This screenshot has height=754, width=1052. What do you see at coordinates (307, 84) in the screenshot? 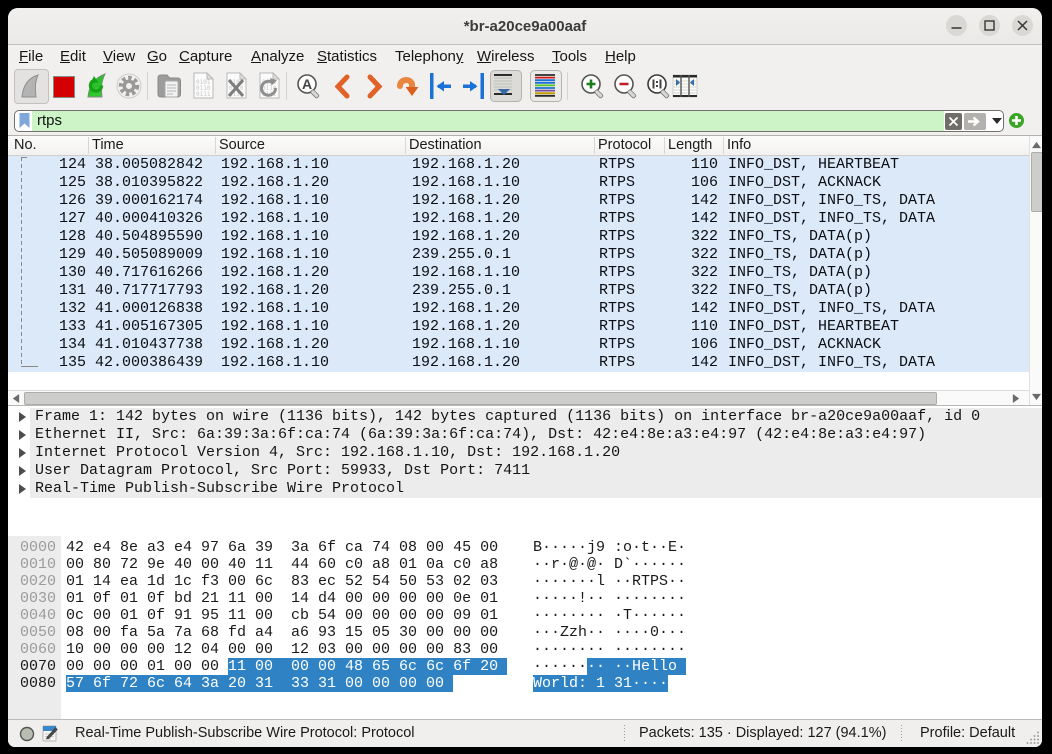
I see `svg-text: A` at bounding box center [307, 84].